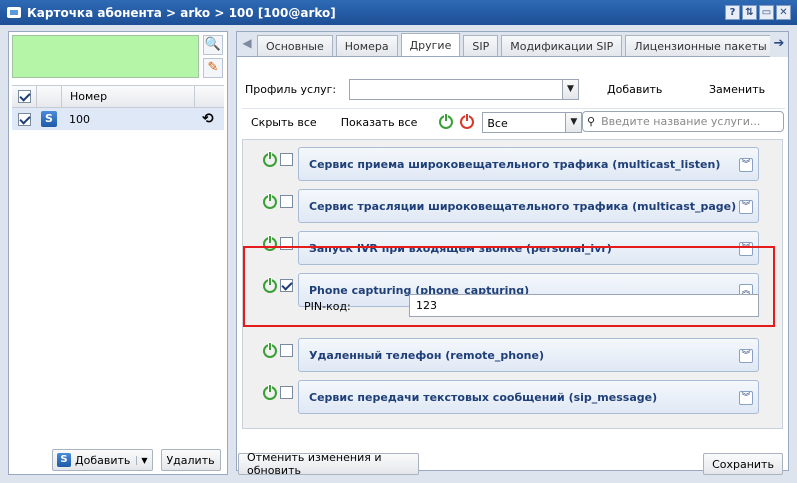 The width and height of the screenshot is (797, 483). What do you see at coordinates (591, 121) in the screenshot?
I see `search-icon: ⚲` at bounding box center [591, 121].